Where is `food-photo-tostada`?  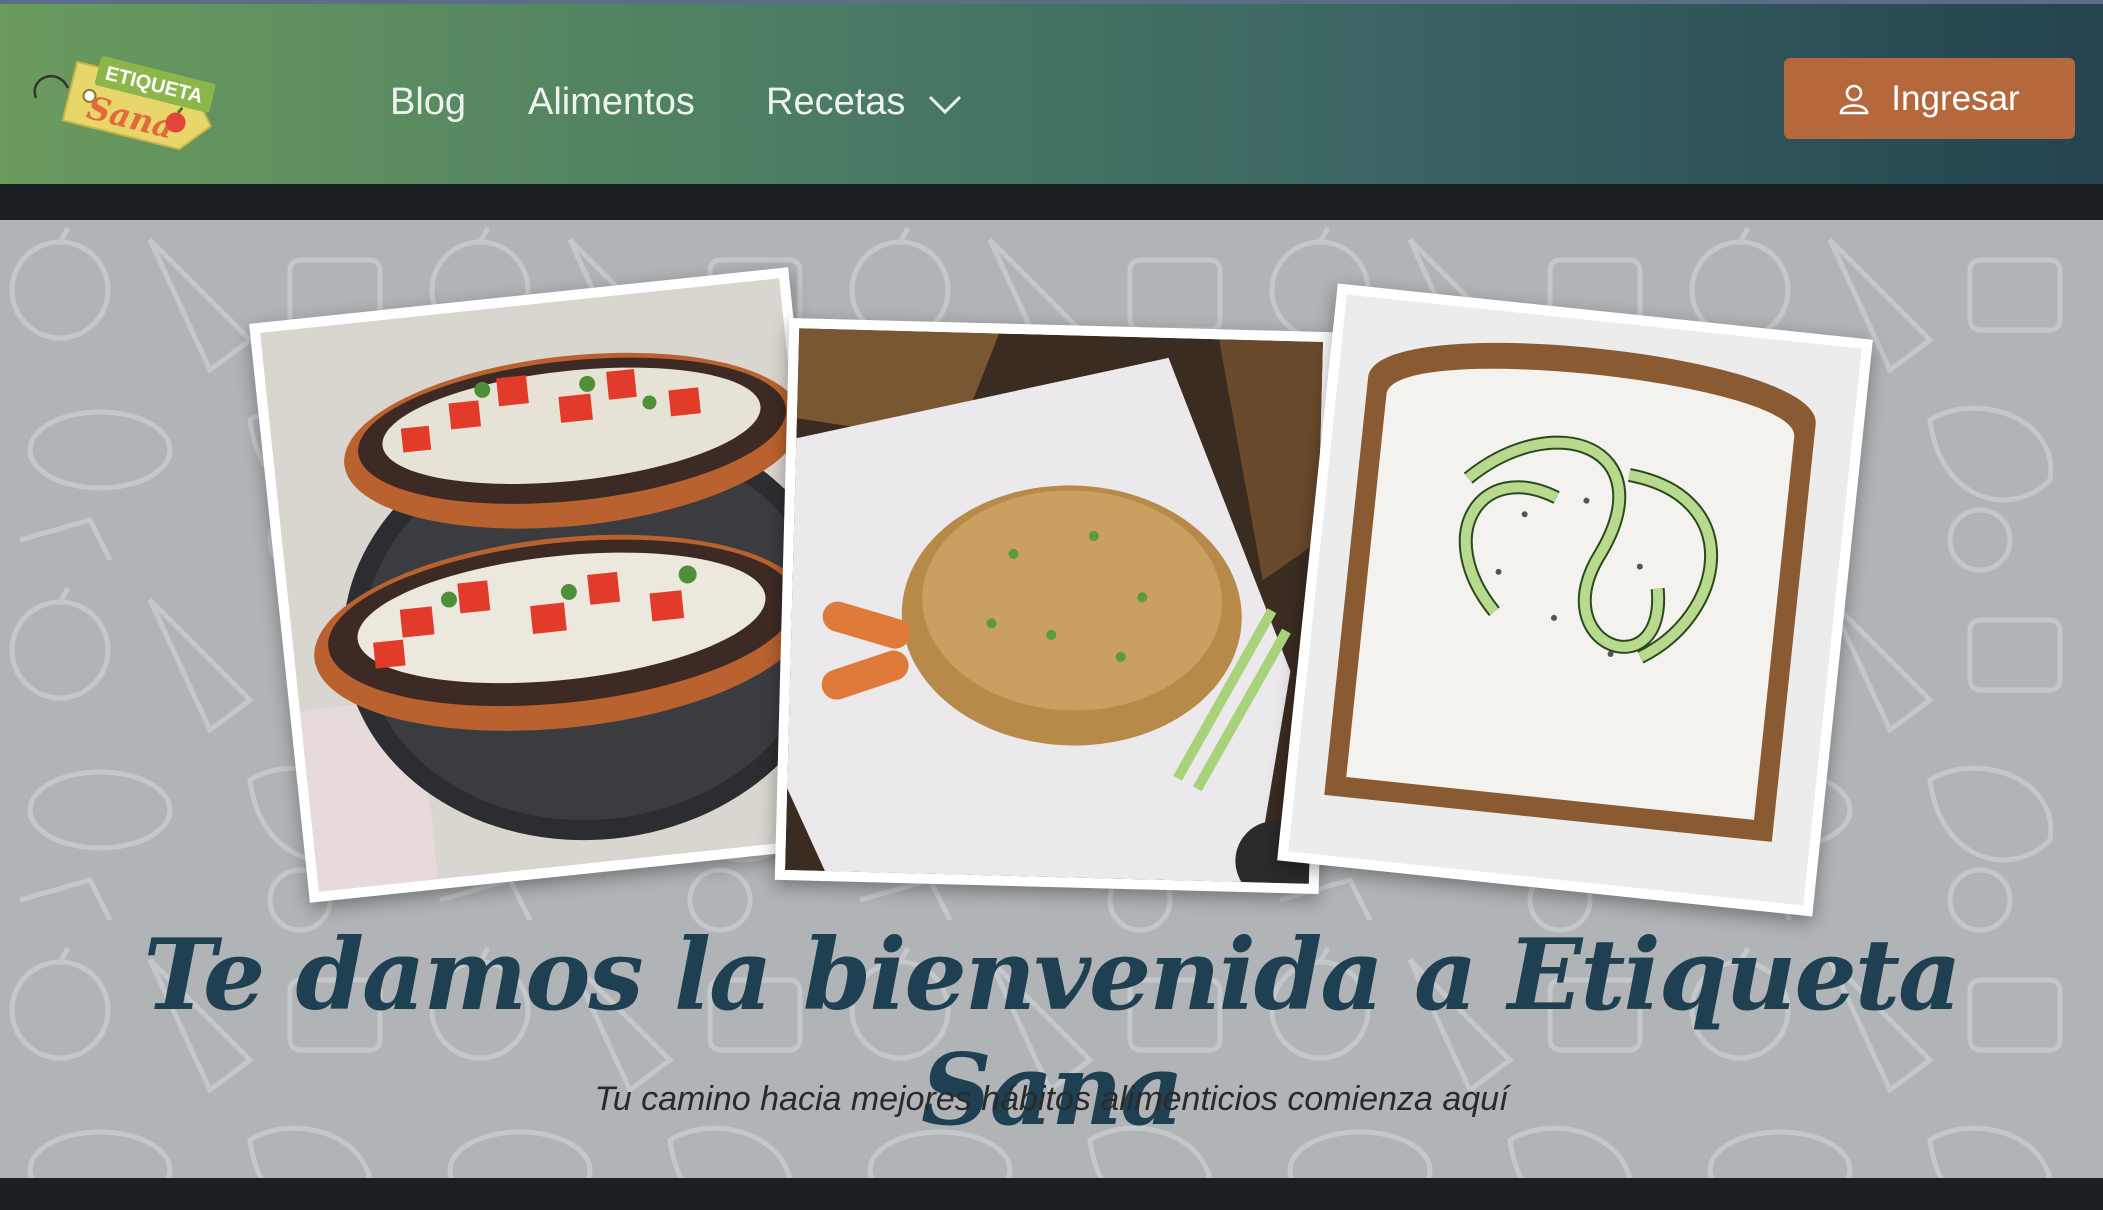 food-photo-tostada is located at coordinates (1575, 600).